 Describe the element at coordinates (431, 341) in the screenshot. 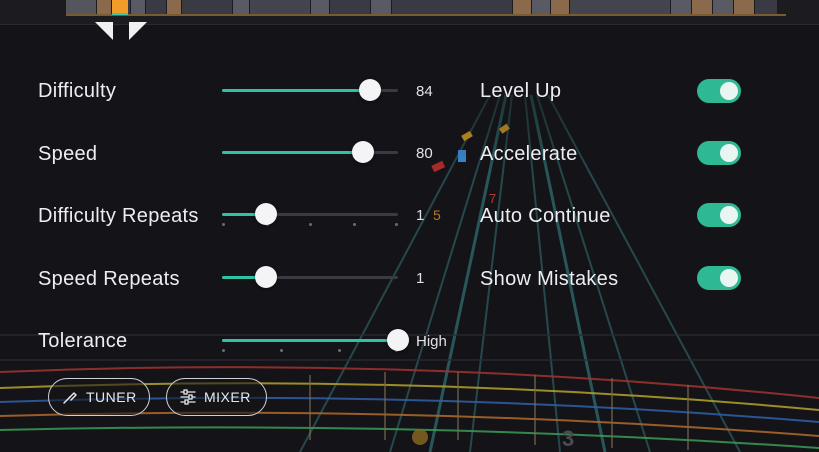

I see `tolerance-value: High` at that location.